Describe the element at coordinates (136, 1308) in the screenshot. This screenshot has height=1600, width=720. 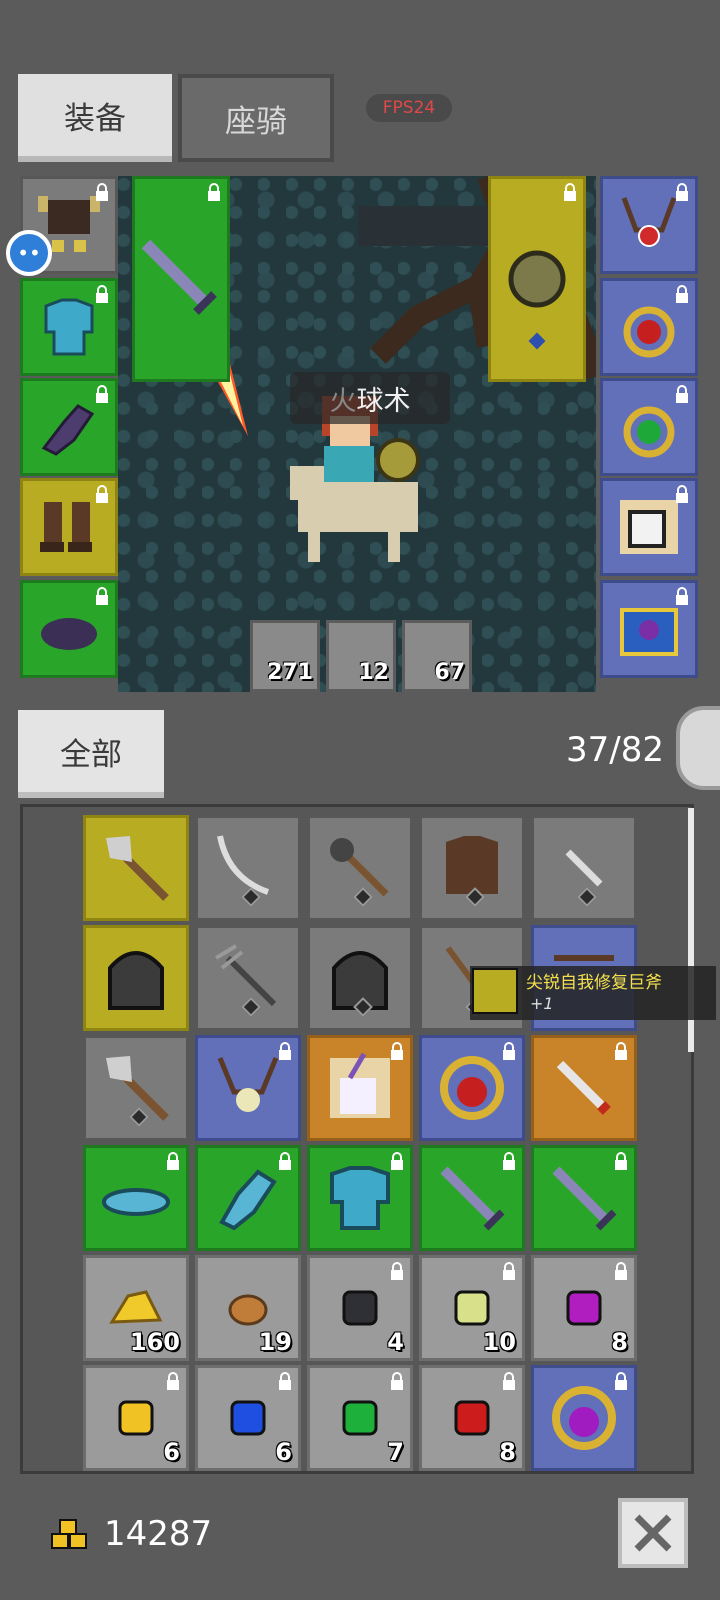
I see `inventory-item: 160` at that location.